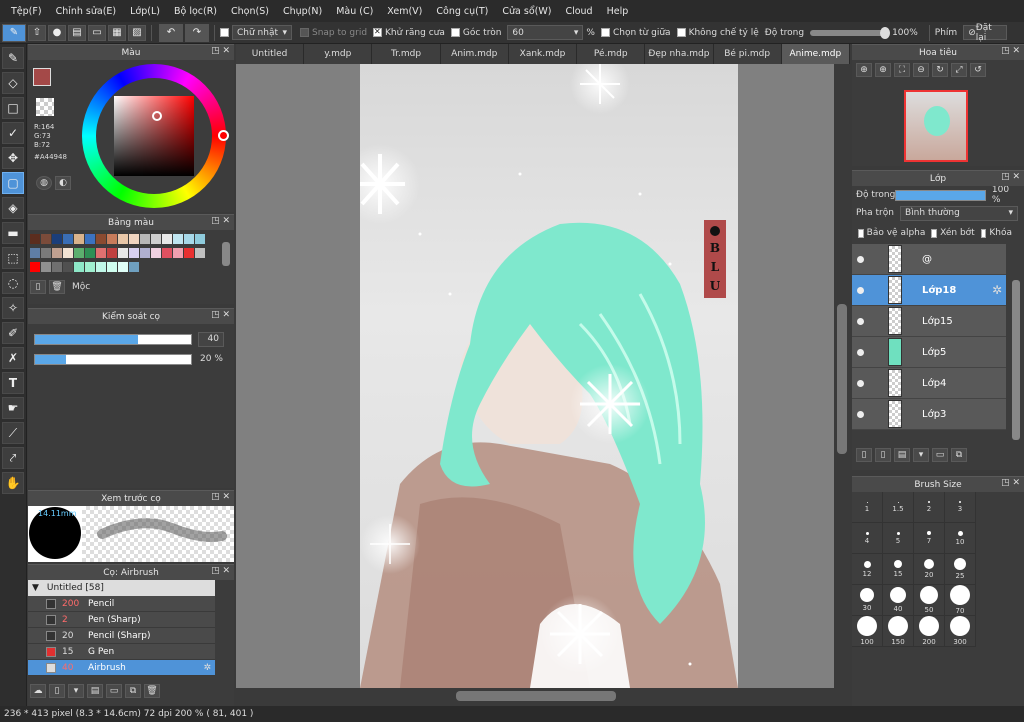 This screenshot has width=1024, height=722. Describe the element at coordinates (13, 233) in the screenshot. I see `gradient-tool-icon: ▬` at that location.